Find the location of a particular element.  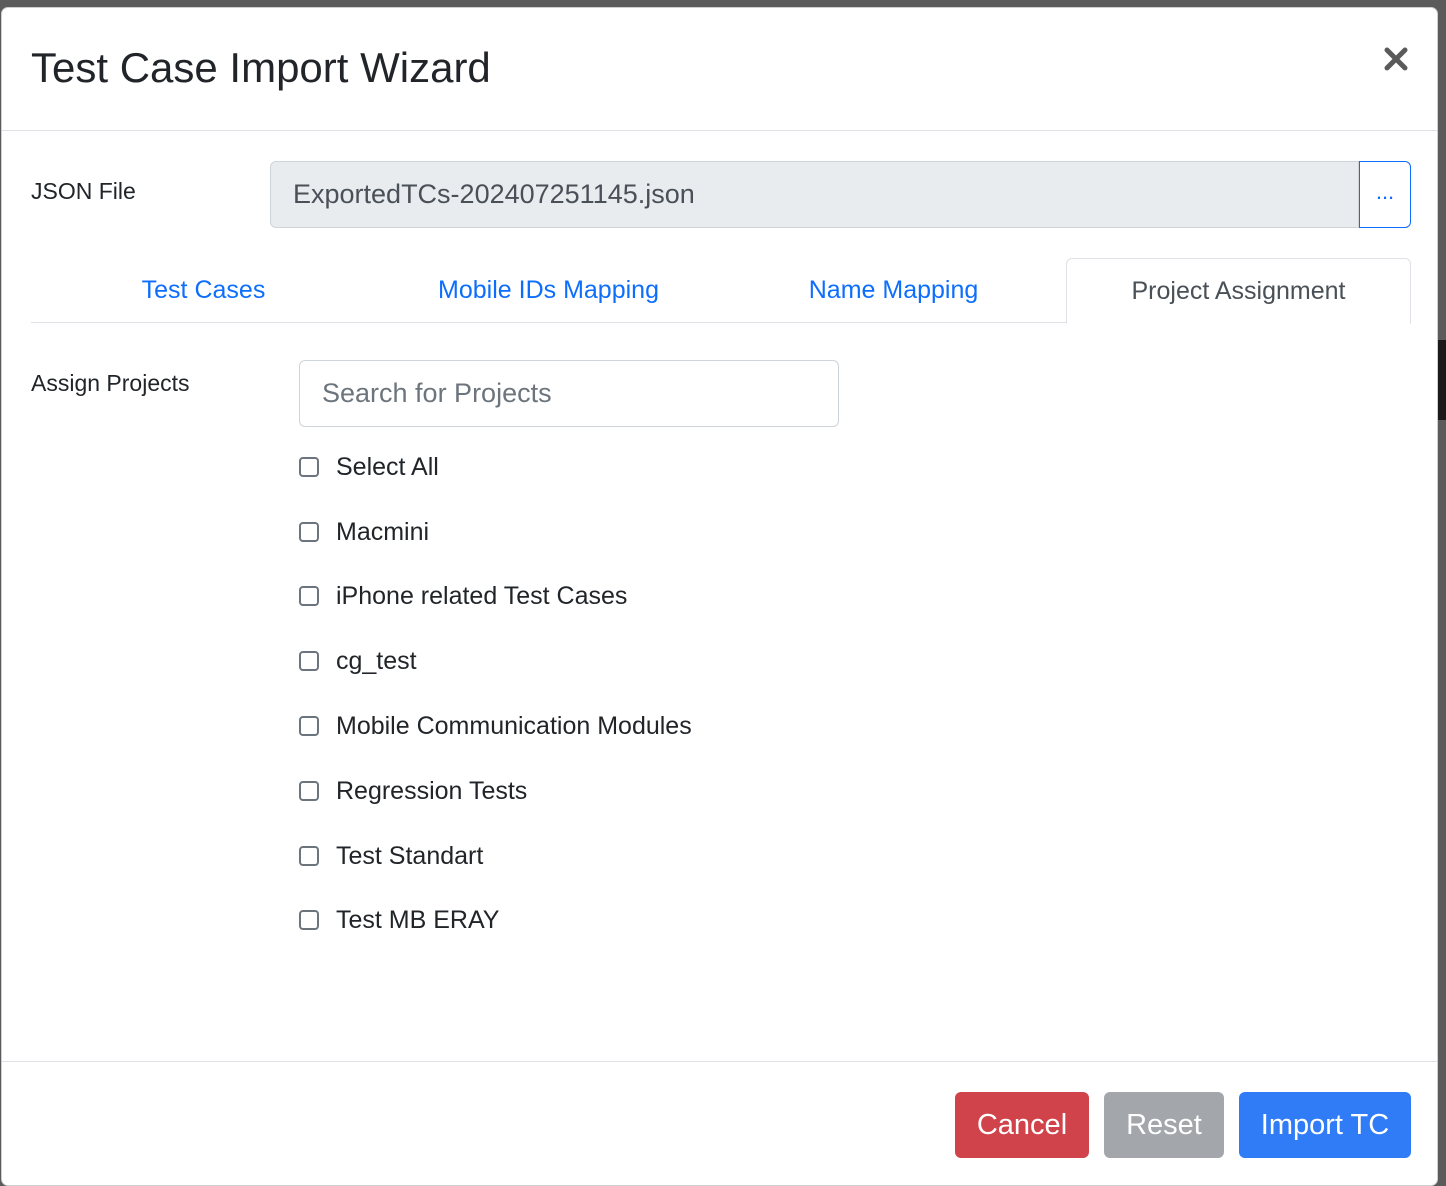

close-icon is located at coordinates (1396, 59).